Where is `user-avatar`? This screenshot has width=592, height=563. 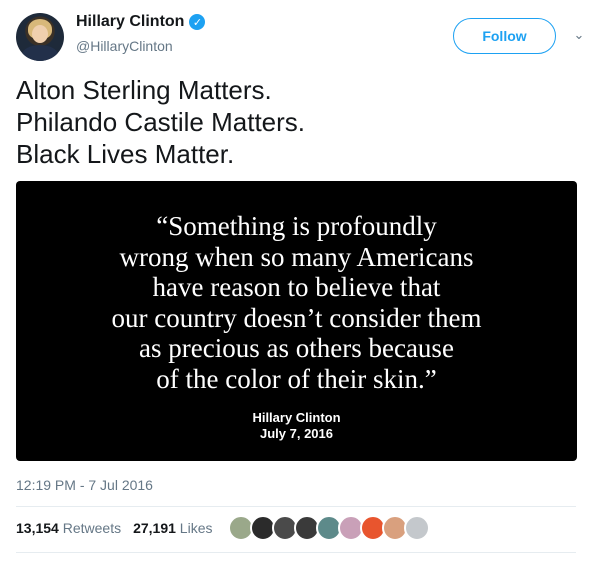 user-avatar is located at coordinates (40, 37).